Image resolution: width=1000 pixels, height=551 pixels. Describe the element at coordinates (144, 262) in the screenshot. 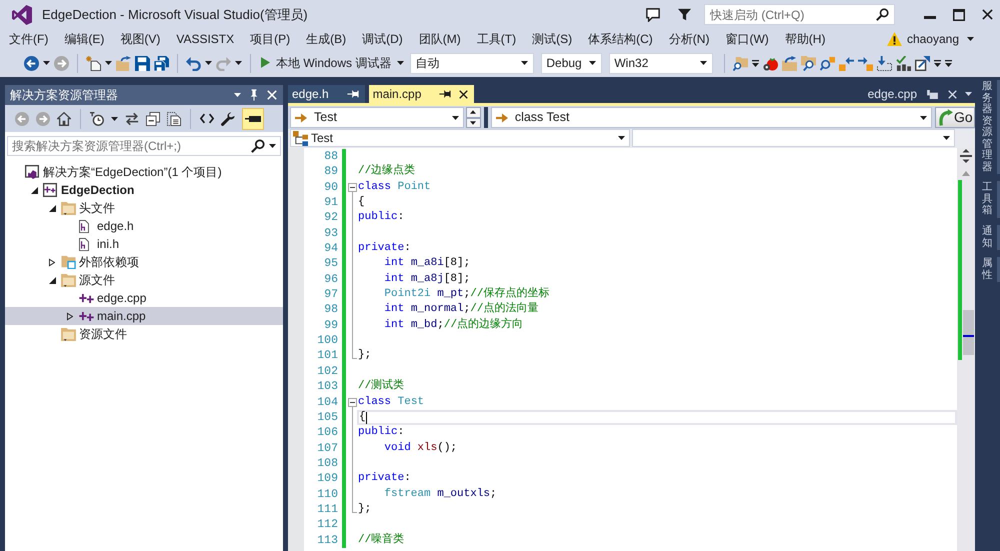

I see `tree-item: 外部依赖项` at that location.